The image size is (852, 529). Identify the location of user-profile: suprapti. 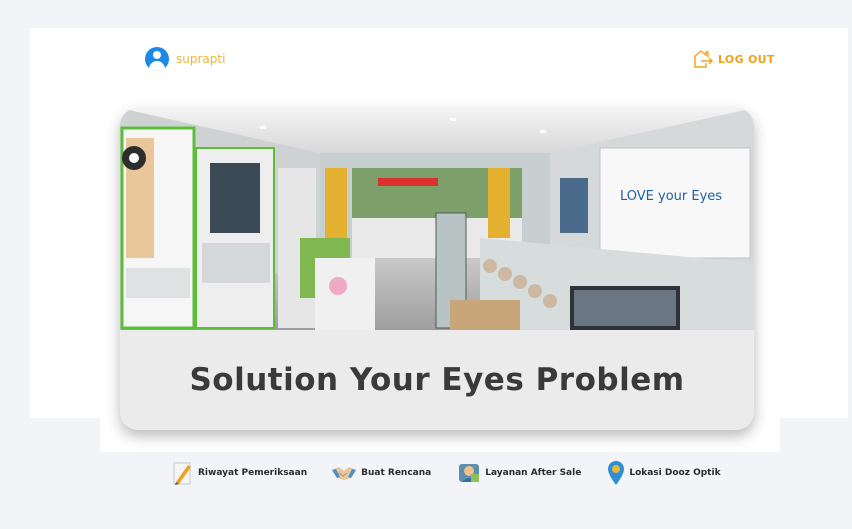
(185, 59).